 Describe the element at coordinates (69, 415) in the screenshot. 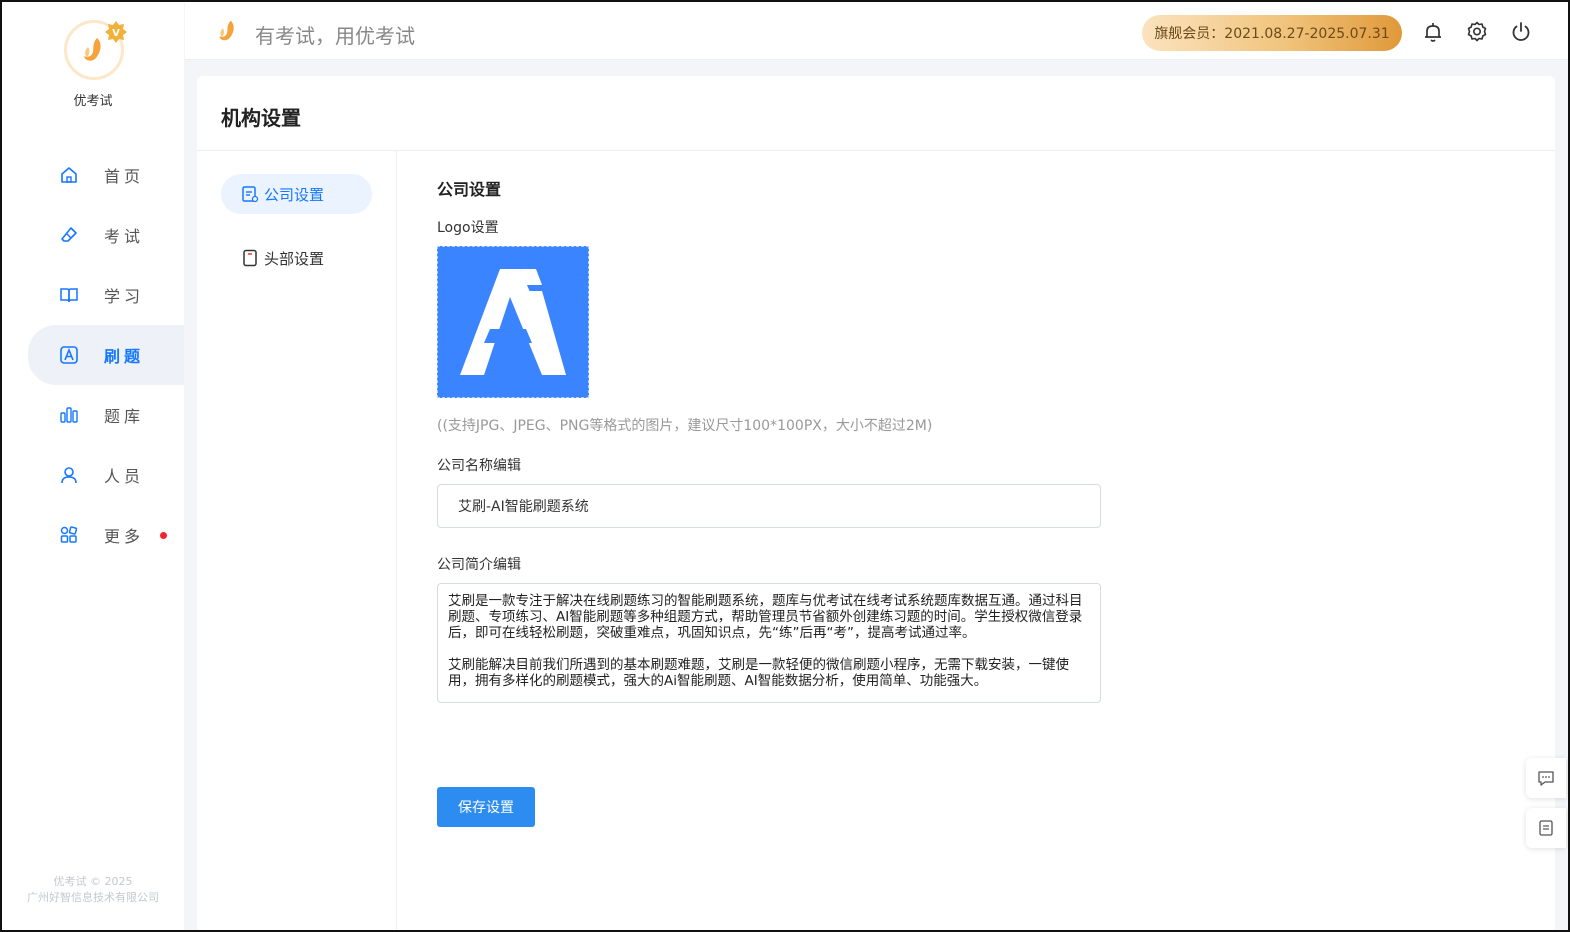

I see `bars-icon` at that location.